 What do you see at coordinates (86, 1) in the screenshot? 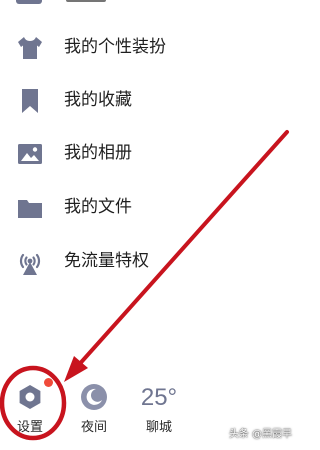
I see `cut-off-menu-label` at bounding box center [86, 1].